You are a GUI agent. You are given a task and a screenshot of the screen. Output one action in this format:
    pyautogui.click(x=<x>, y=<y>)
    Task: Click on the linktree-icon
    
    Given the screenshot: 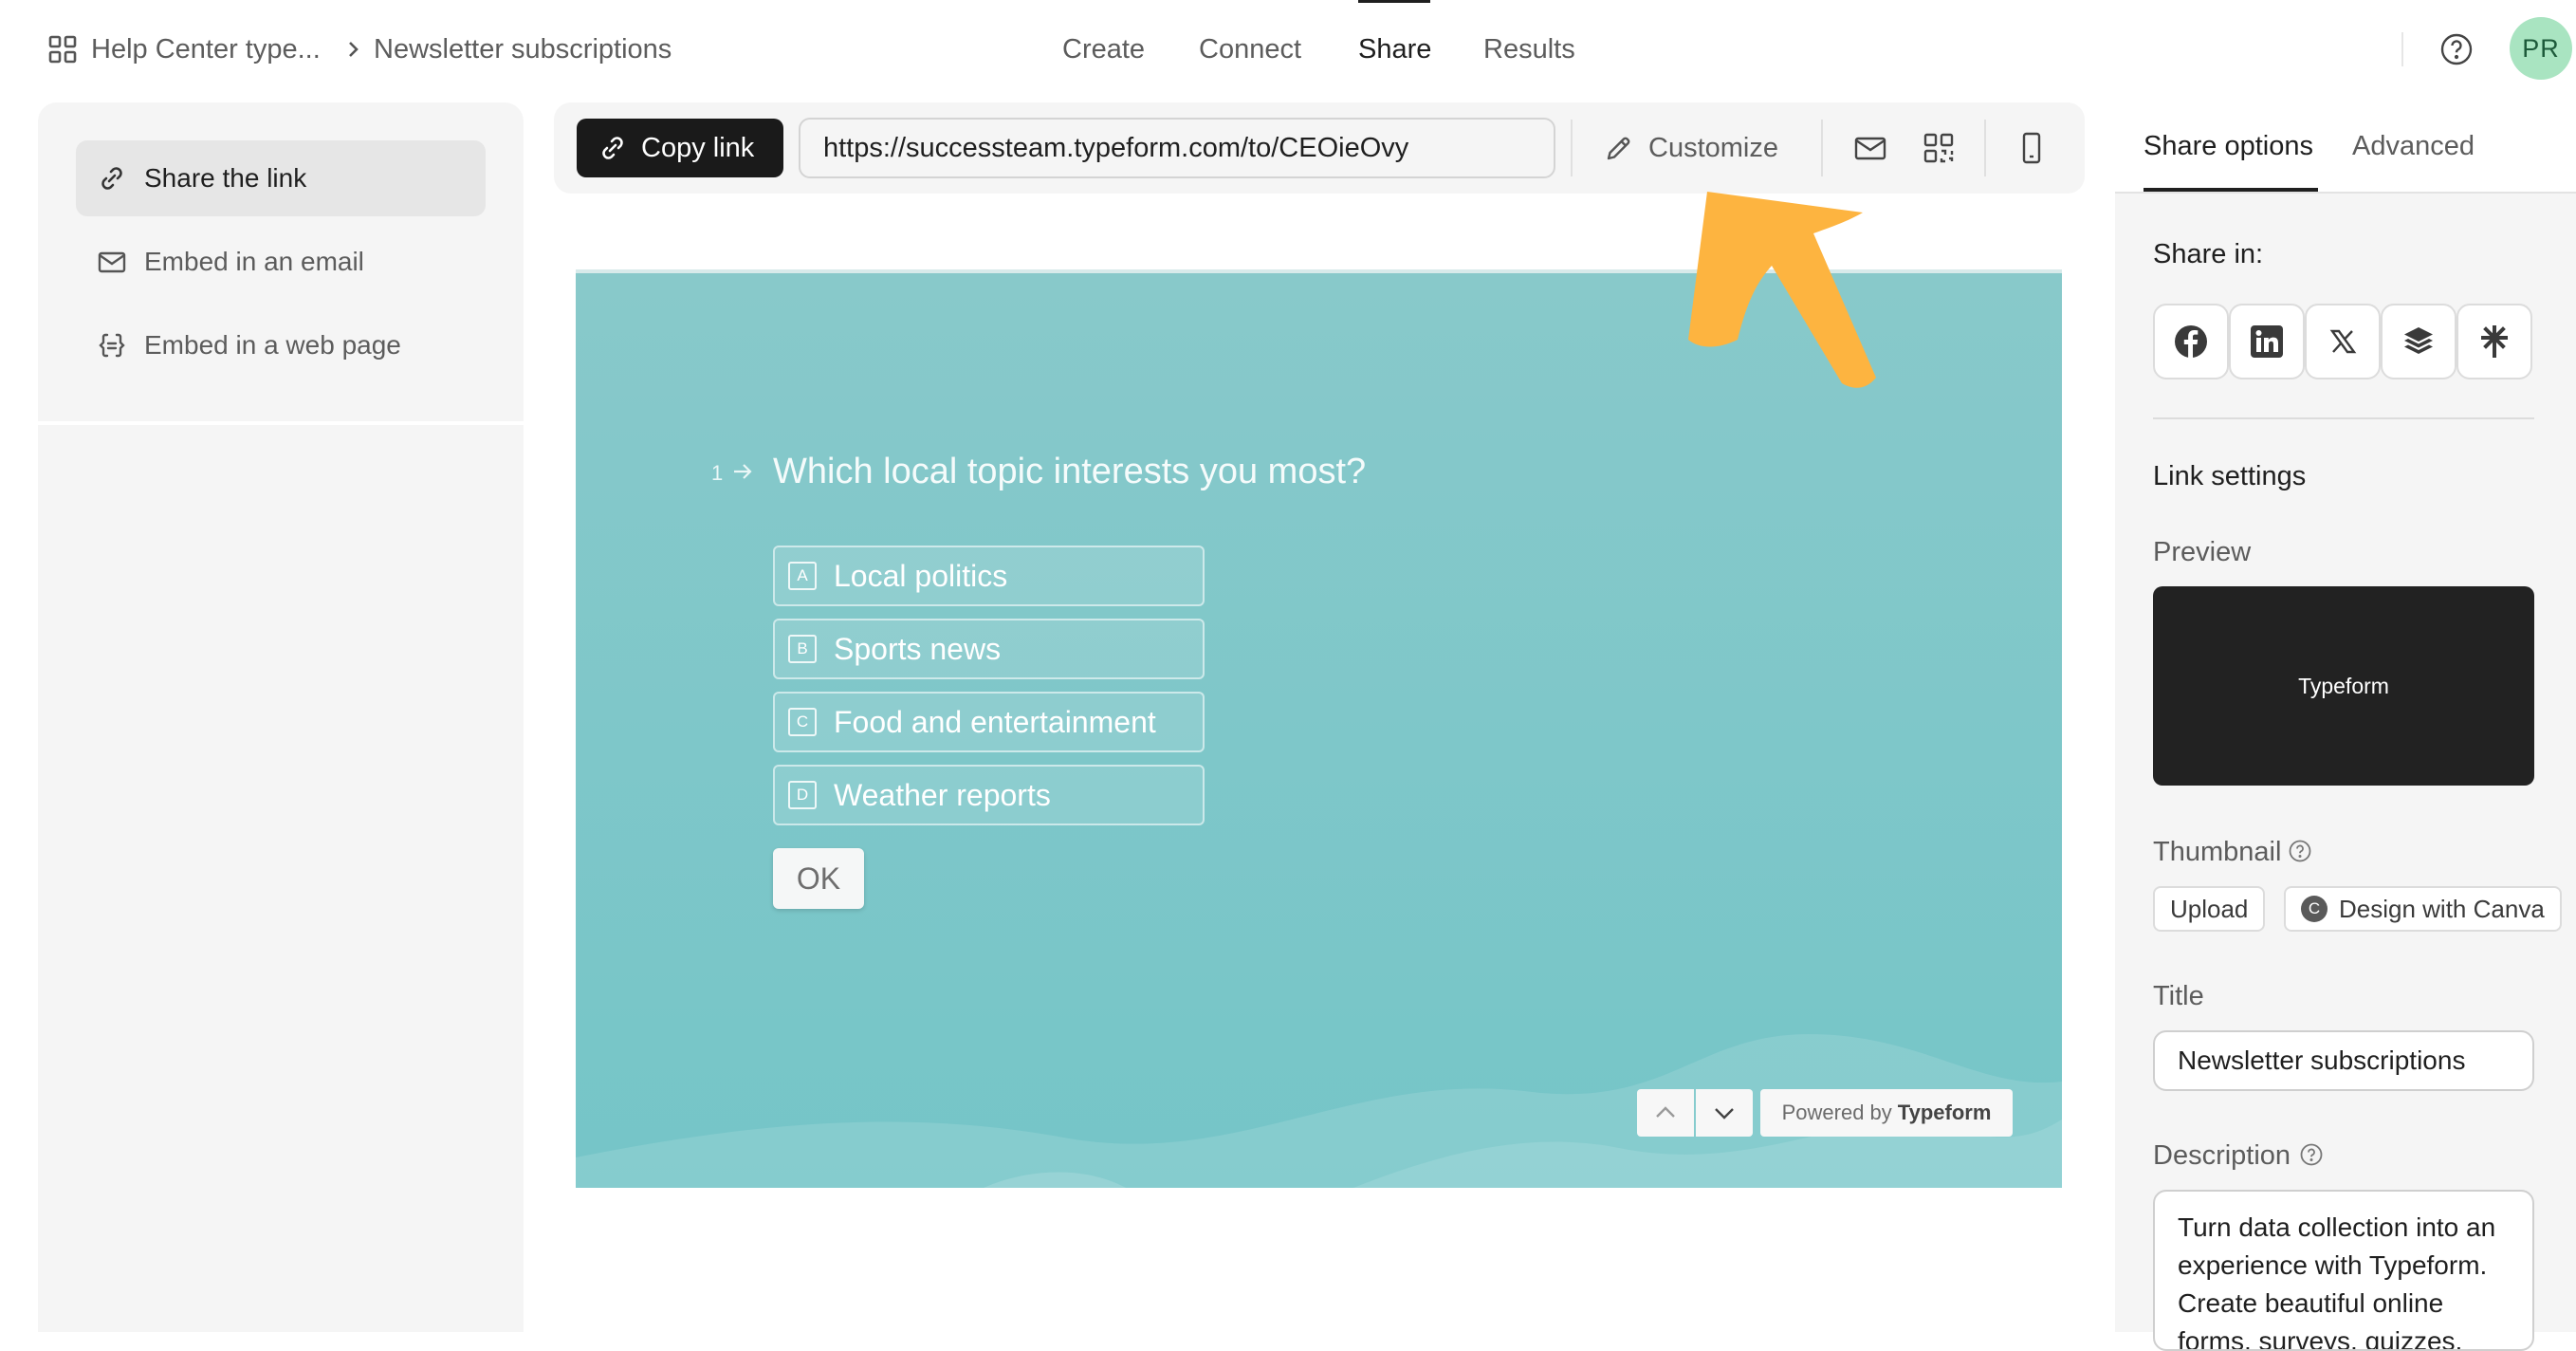 What is the action you would take?
    pyautogui.click(x=2494, y=341)
    